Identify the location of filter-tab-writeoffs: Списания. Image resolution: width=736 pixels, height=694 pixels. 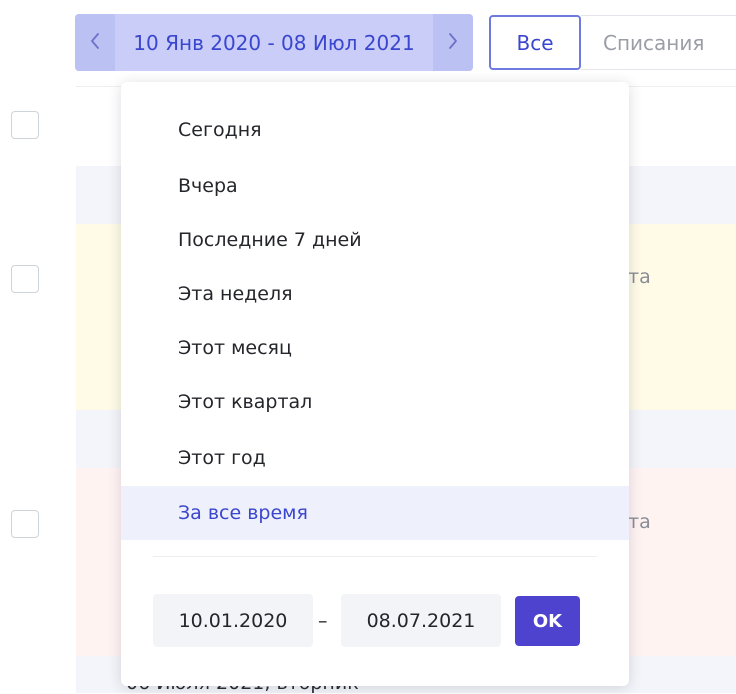
(658, 42).